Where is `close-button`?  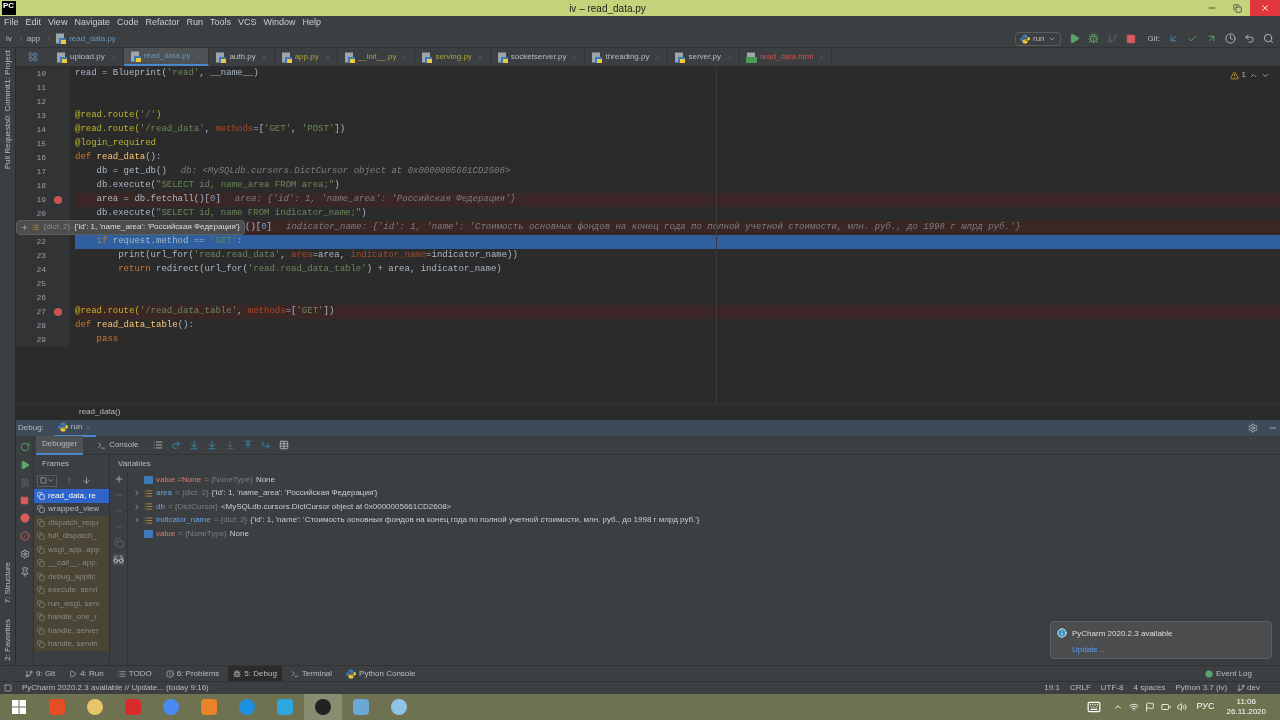
close-button is located at coordinates (1265, 8).